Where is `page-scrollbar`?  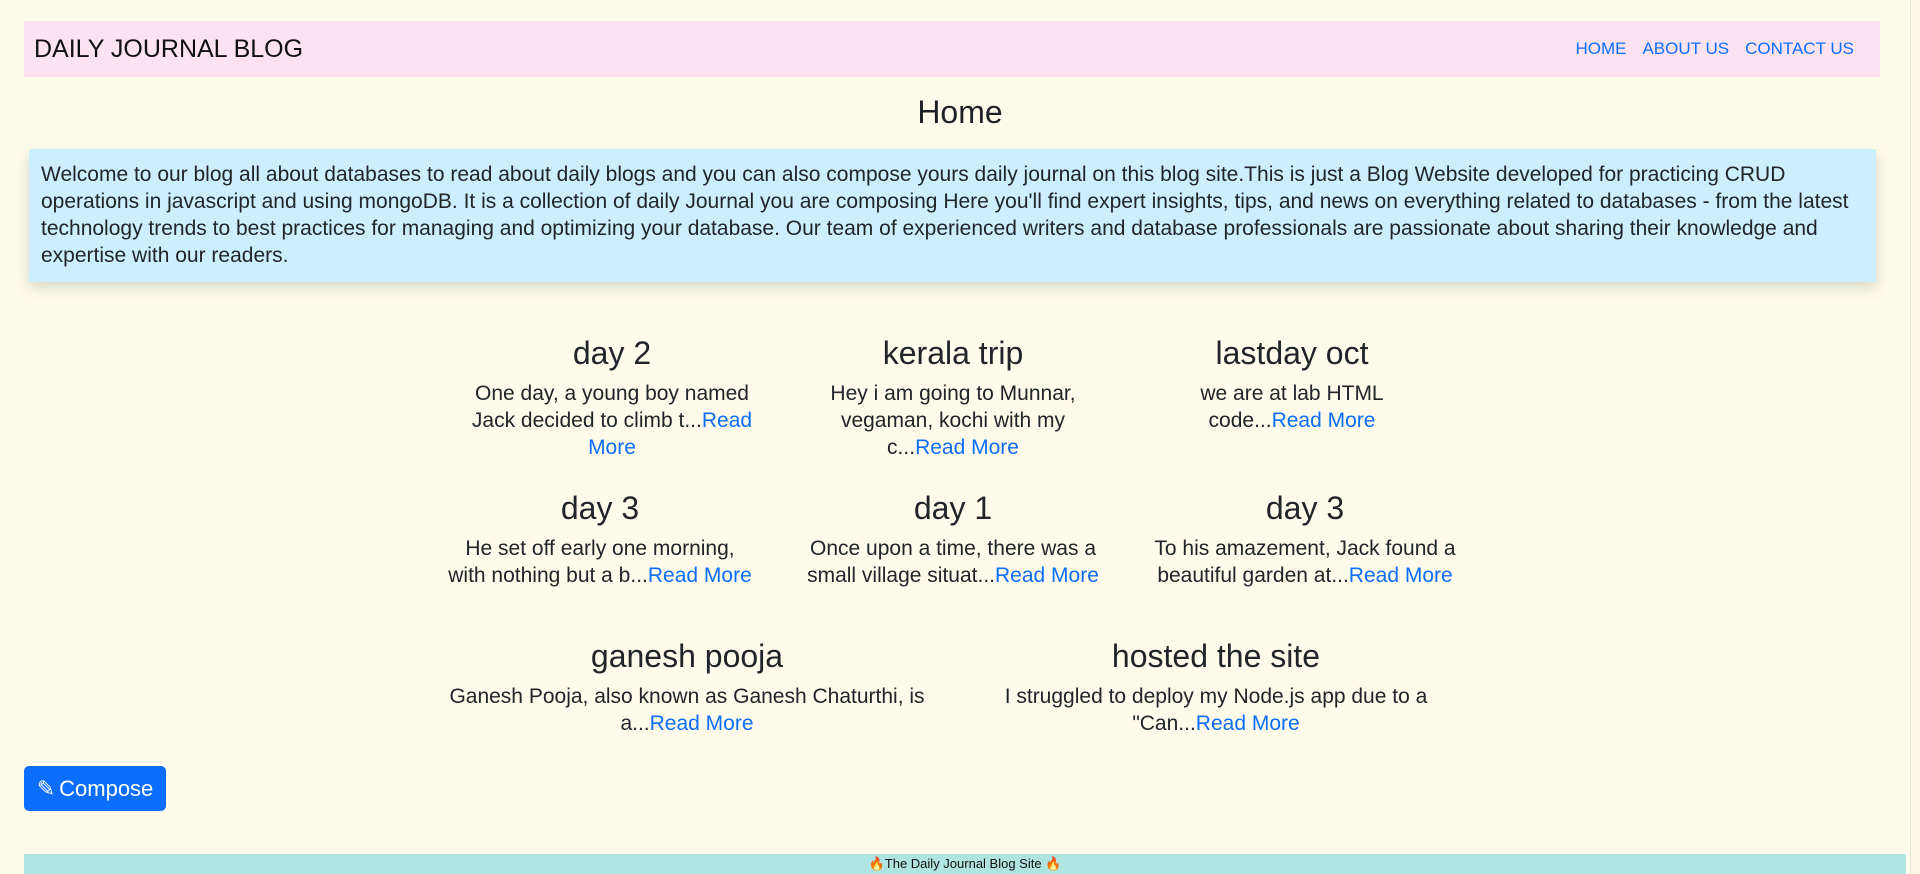 page-scrollbar is located at coordinates (1915, 437).